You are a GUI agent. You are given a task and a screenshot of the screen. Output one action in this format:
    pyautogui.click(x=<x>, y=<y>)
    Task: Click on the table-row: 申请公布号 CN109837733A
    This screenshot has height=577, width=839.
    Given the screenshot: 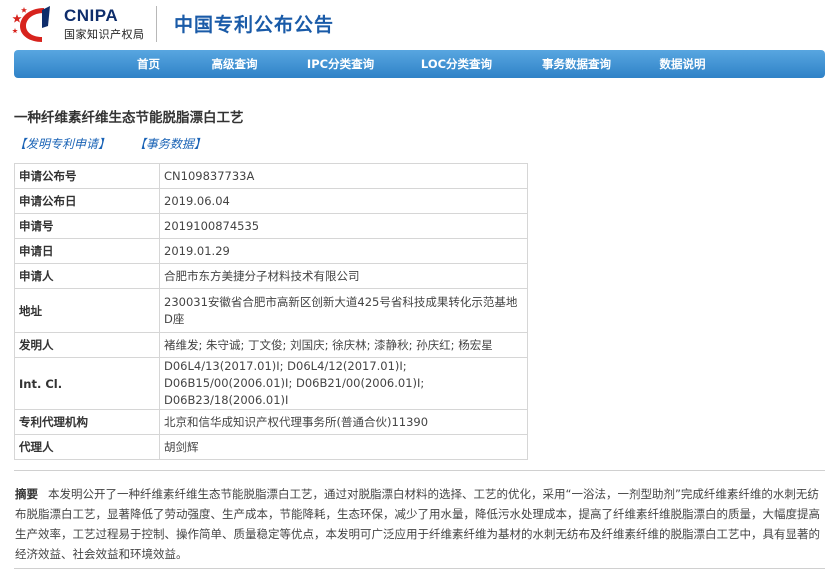 What is the action you would take?
    pyautogui.click(x=271, y=176)
    